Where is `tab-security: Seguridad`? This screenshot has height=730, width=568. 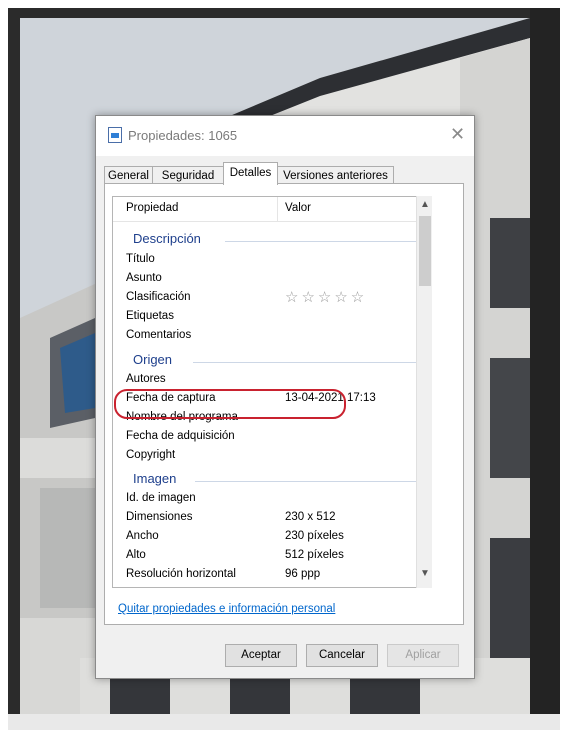 tab-security: Seguridad is located at coordinates (188, 175).